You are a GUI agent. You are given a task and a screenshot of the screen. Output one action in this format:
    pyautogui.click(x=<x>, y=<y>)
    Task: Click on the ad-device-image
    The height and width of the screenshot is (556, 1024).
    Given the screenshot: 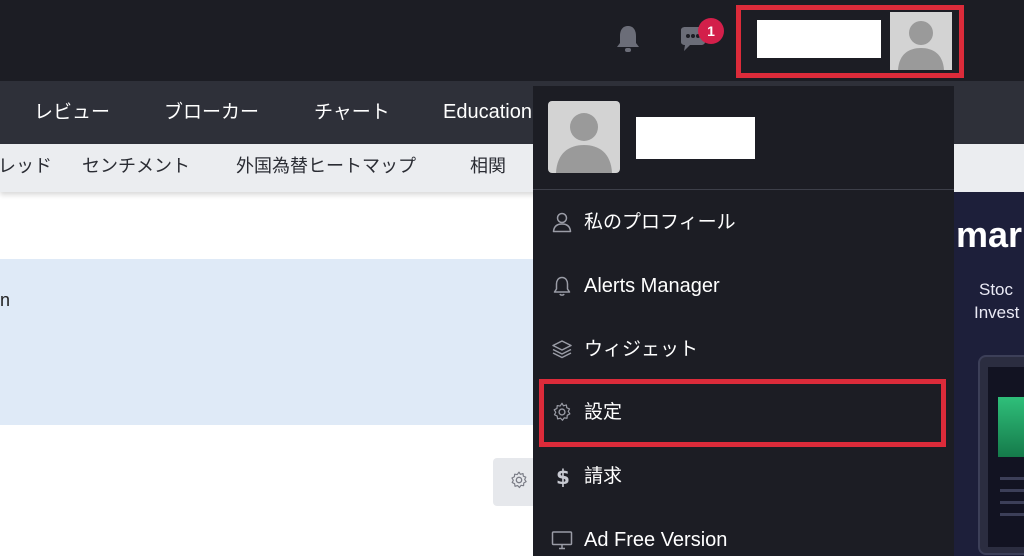 What is the action you would take?
    pyautogui.click(x=1001, y=455)
    